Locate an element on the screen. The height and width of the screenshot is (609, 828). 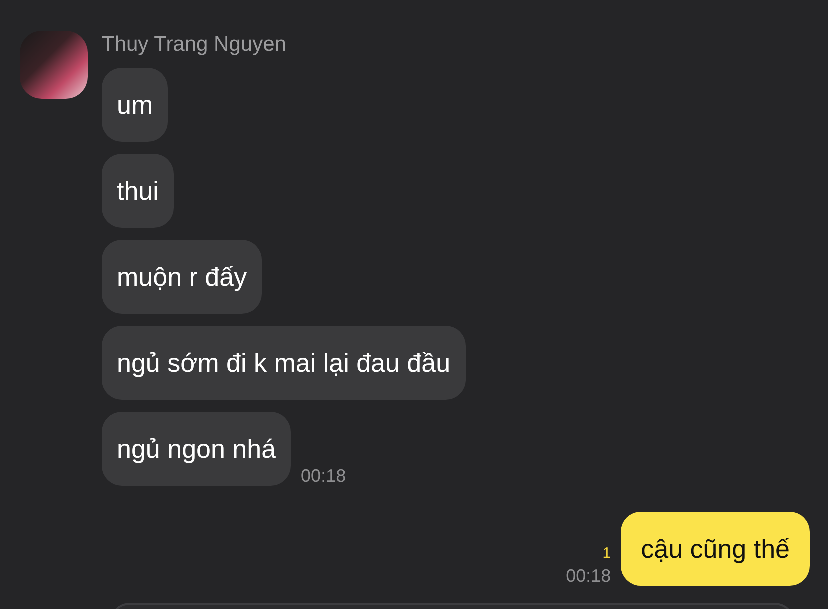
avatar-photo-placeholder is located at coordinates (54, 65).